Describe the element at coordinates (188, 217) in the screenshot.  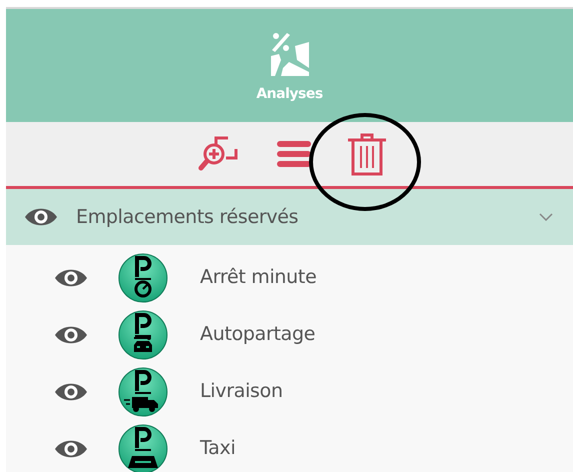
I see `group-label: Emplacements réservés` at that location.